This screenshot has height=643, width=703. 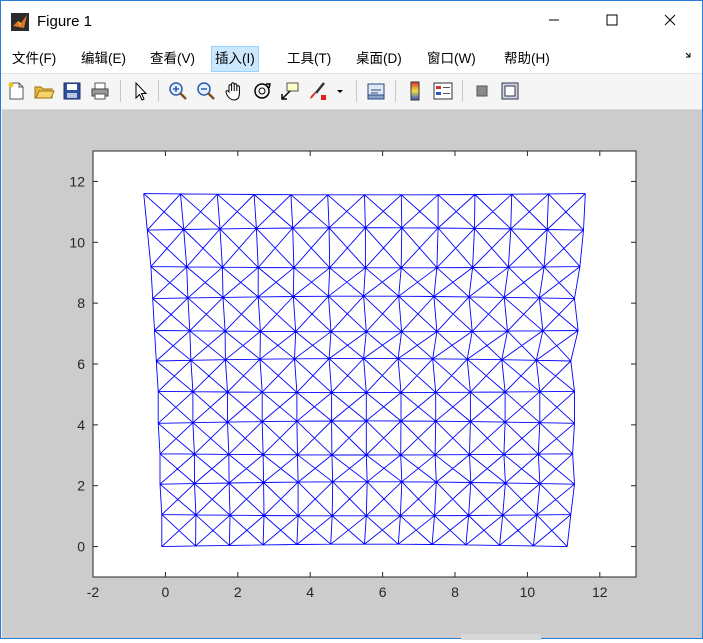 I want to click on menu-window: 窗口(W), so click(x=451, y=59).